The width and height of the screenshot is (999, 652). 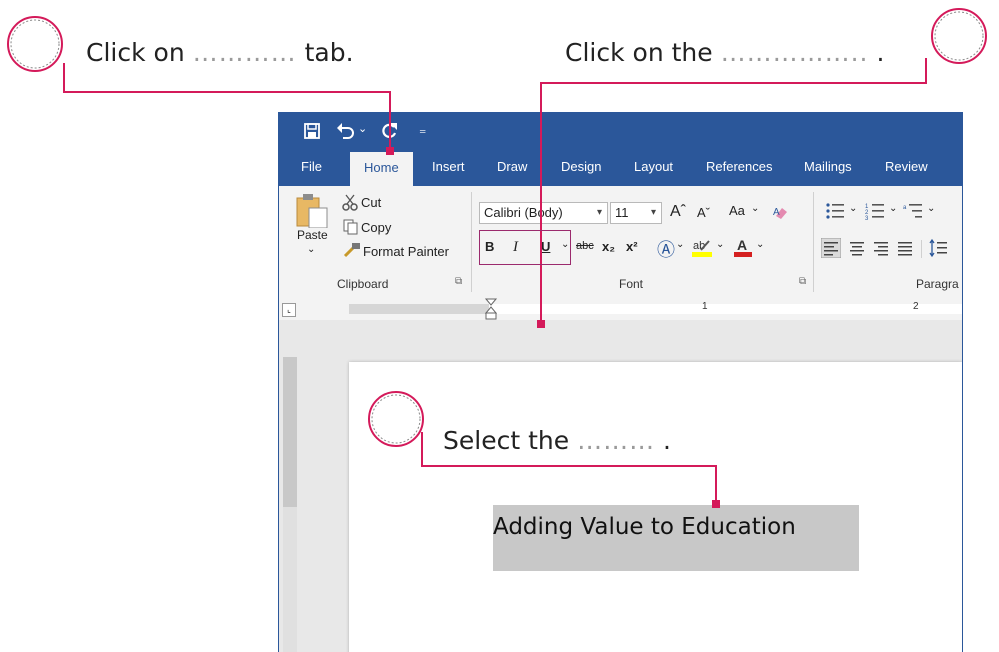 What do you see at coordinates (350, 227) in the screenshot?
I see `copy-icon` at bounding box center [350, 227].